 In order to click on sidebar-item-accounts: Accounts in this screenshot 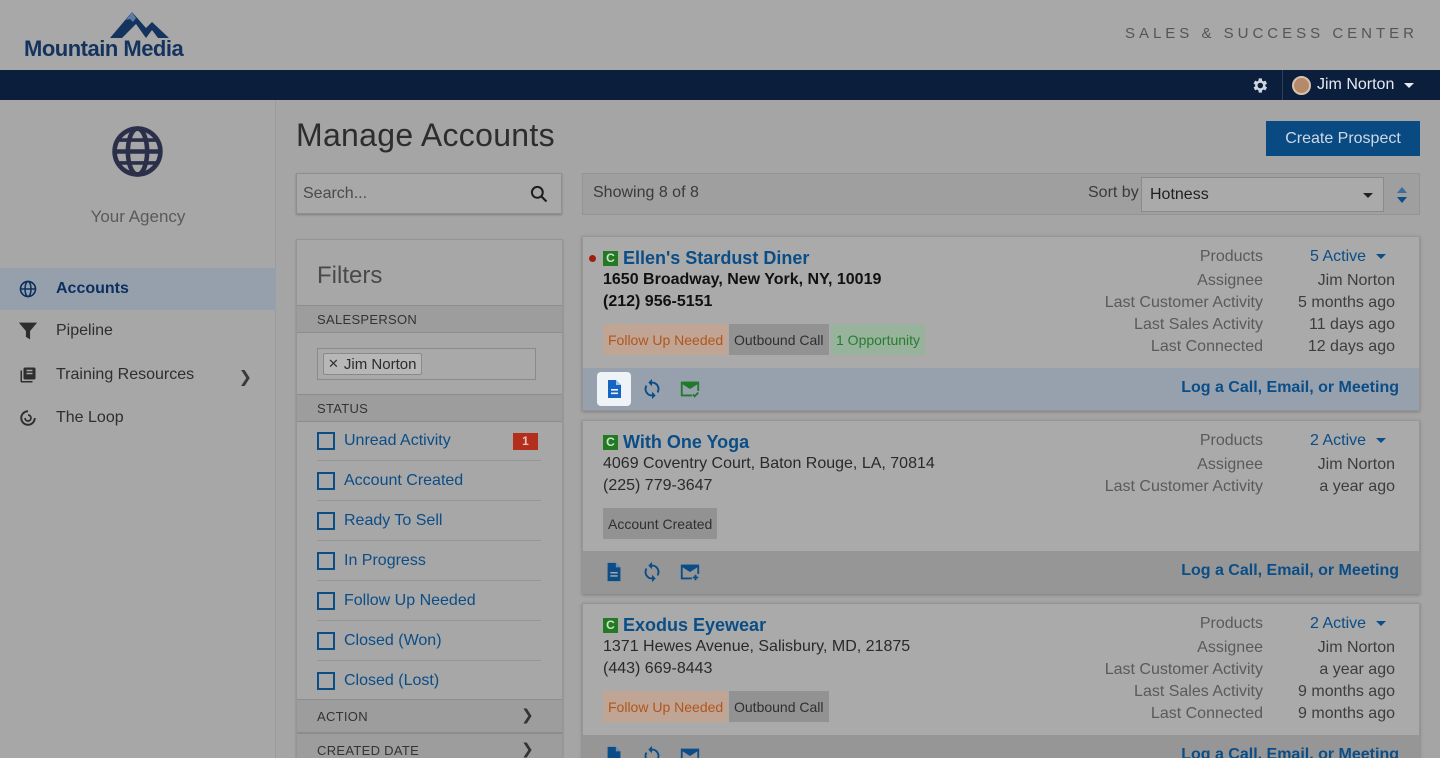, I will do `click(138, 289)`.